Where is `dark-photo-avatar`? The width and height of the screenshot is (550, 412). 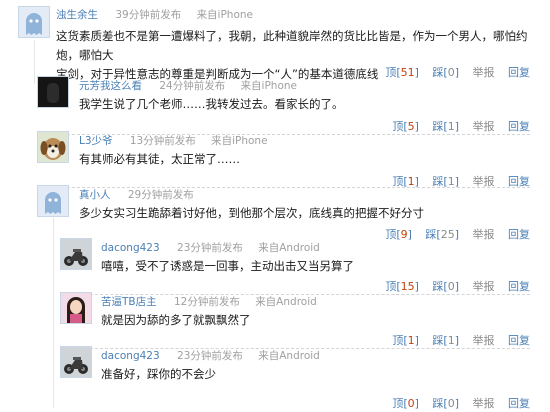
dark-photo-avatar is located at coordinates (53, 92).